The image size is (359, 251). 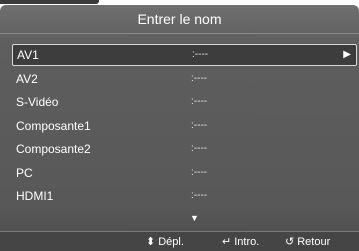 I want to click on list-item-label: S-Vidéo, so click(x=37, y=102).